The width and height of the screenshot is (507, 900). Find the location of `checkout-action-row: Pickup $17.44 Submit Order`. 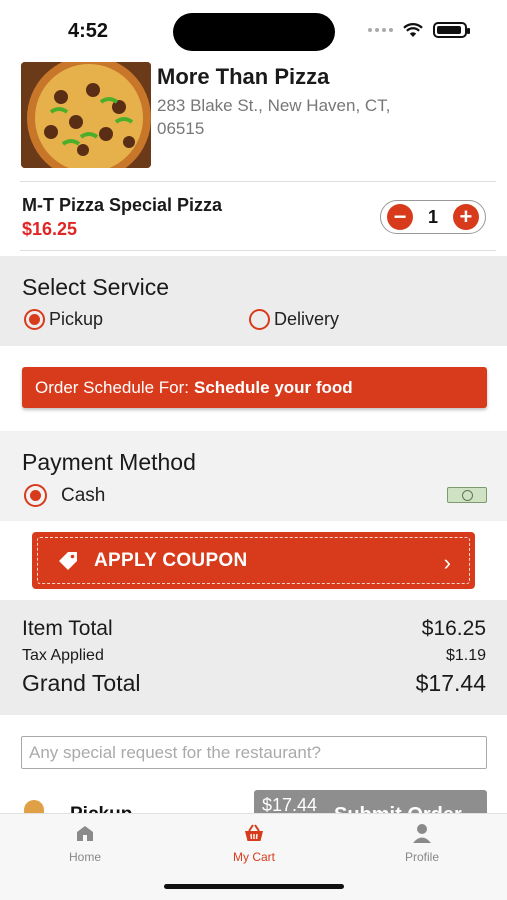

checkout-action-row: Pickup $17.44 Submit Order is located at coordinates (253, 802).